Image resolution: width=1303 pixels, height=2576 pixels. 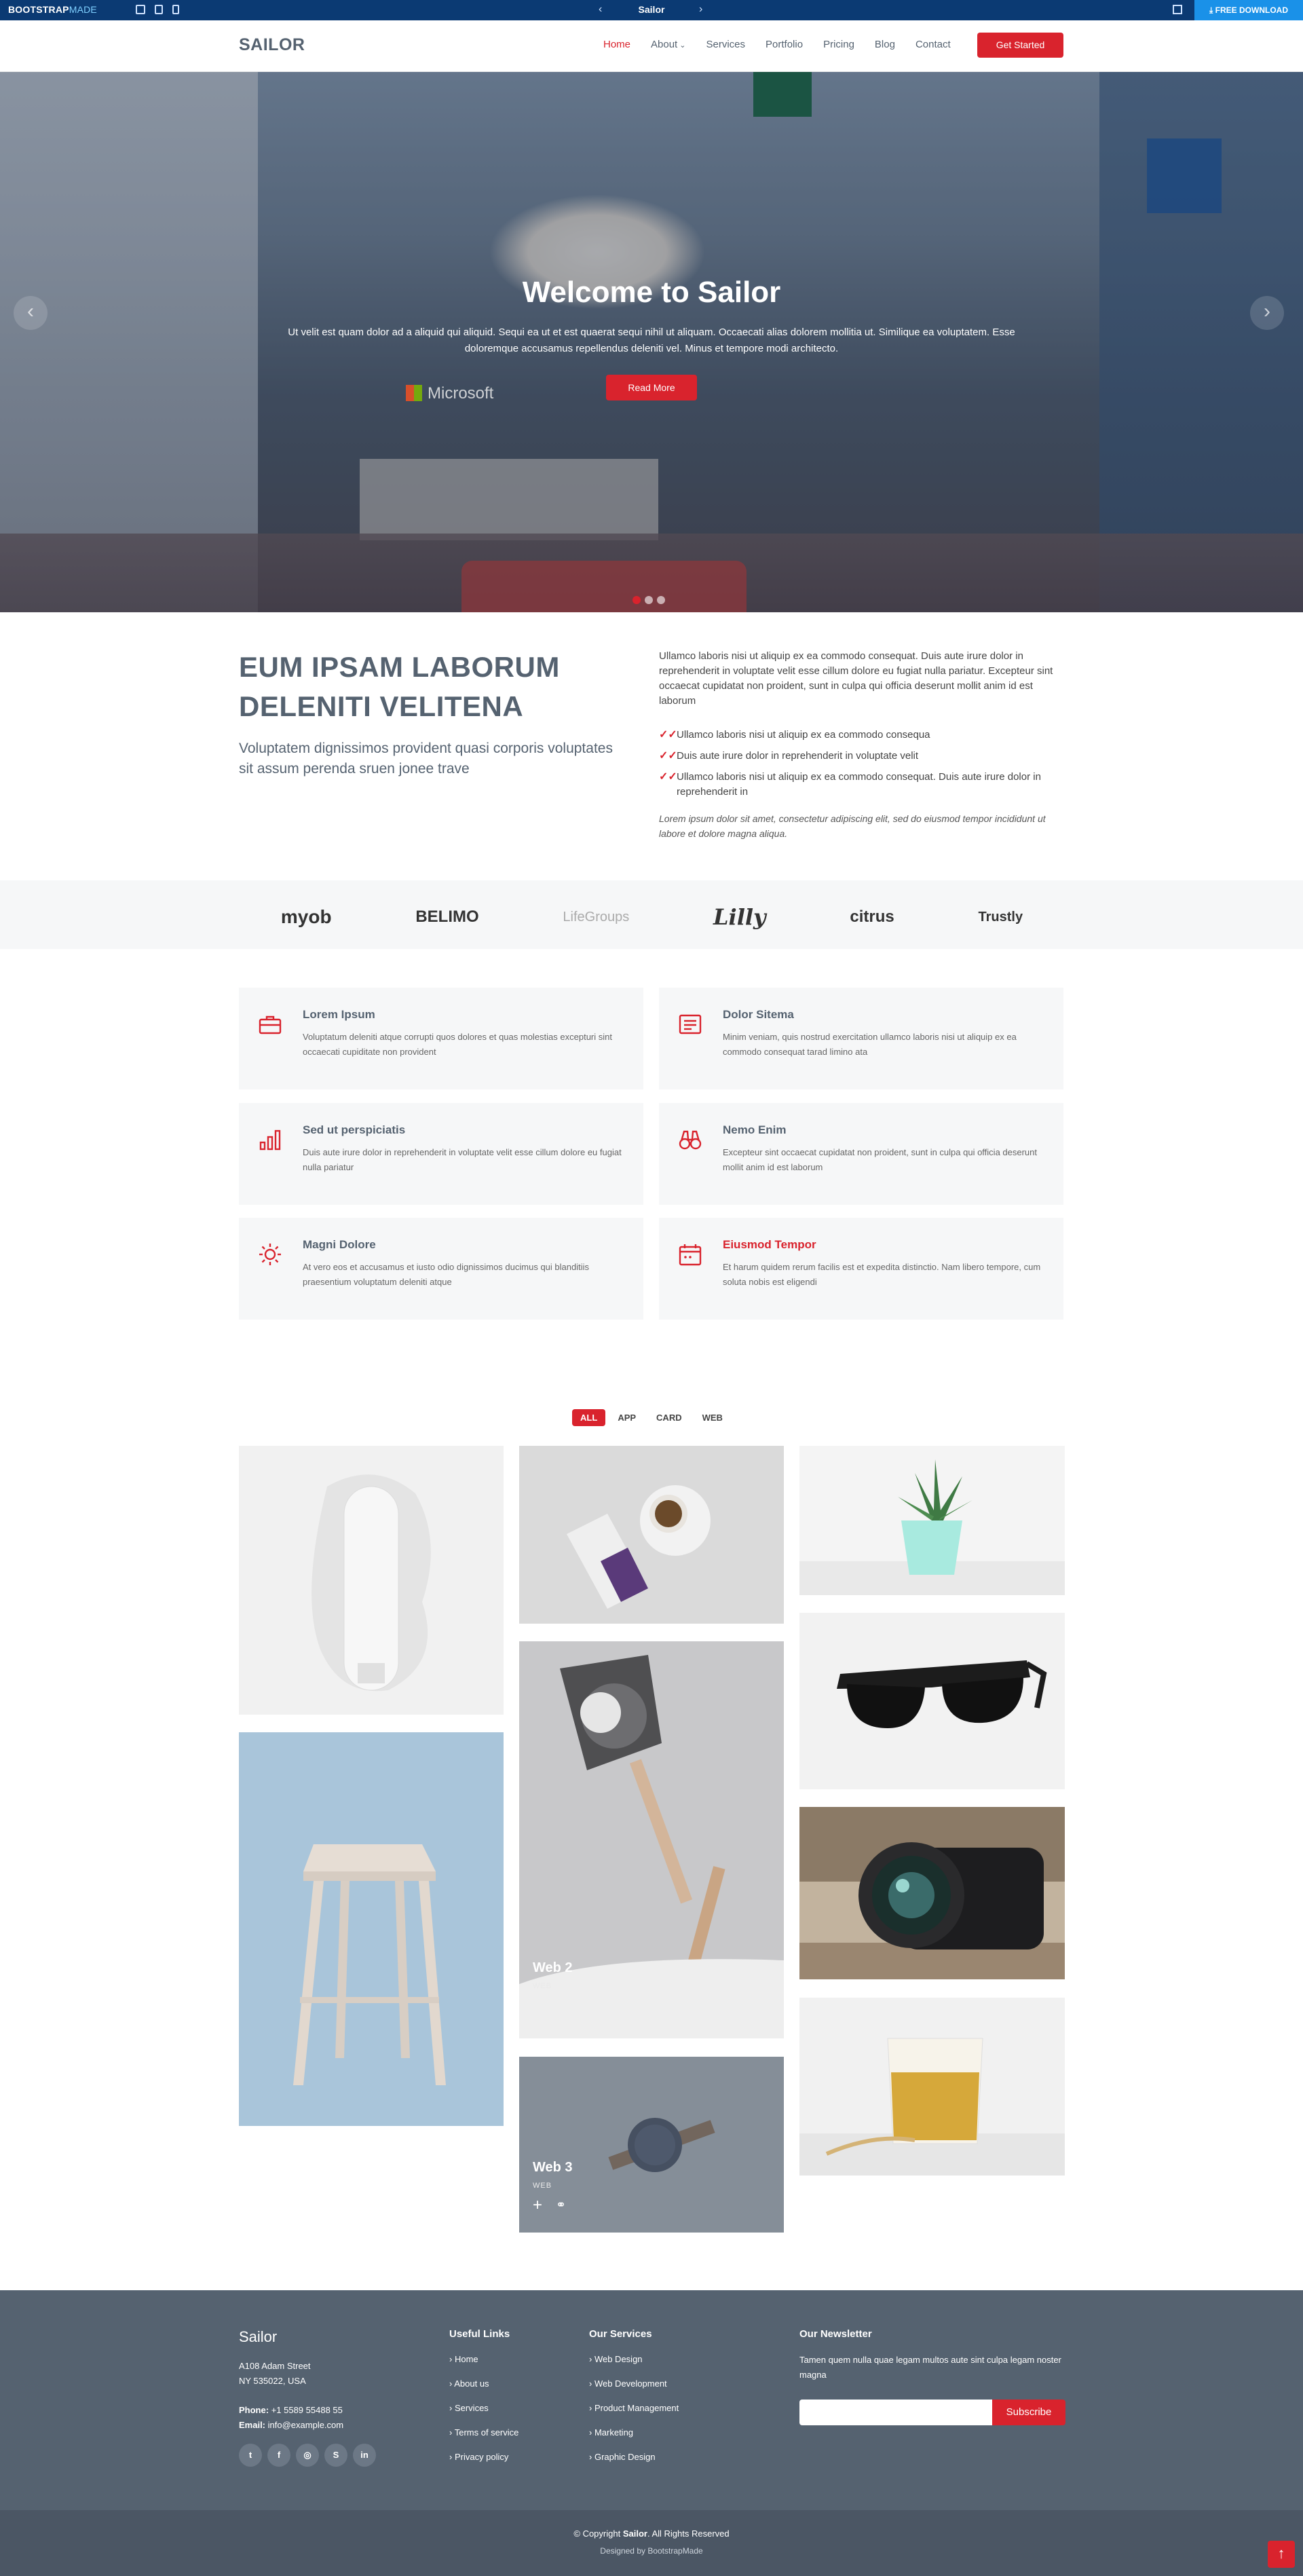 What do you see at coordinates (634, 2534) in the screenshot?
I see `copyright-brand: Sailor` at bounding box center [634, 2534].